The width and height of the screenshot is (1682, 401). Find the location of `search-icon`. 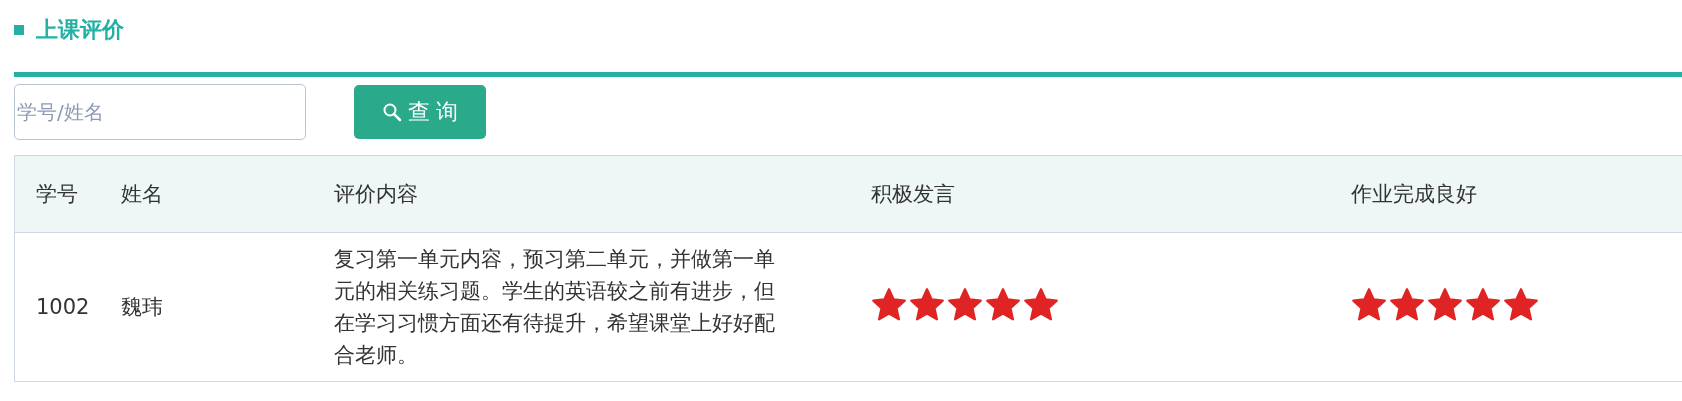

search-icon is located at coordinates (391, 112).